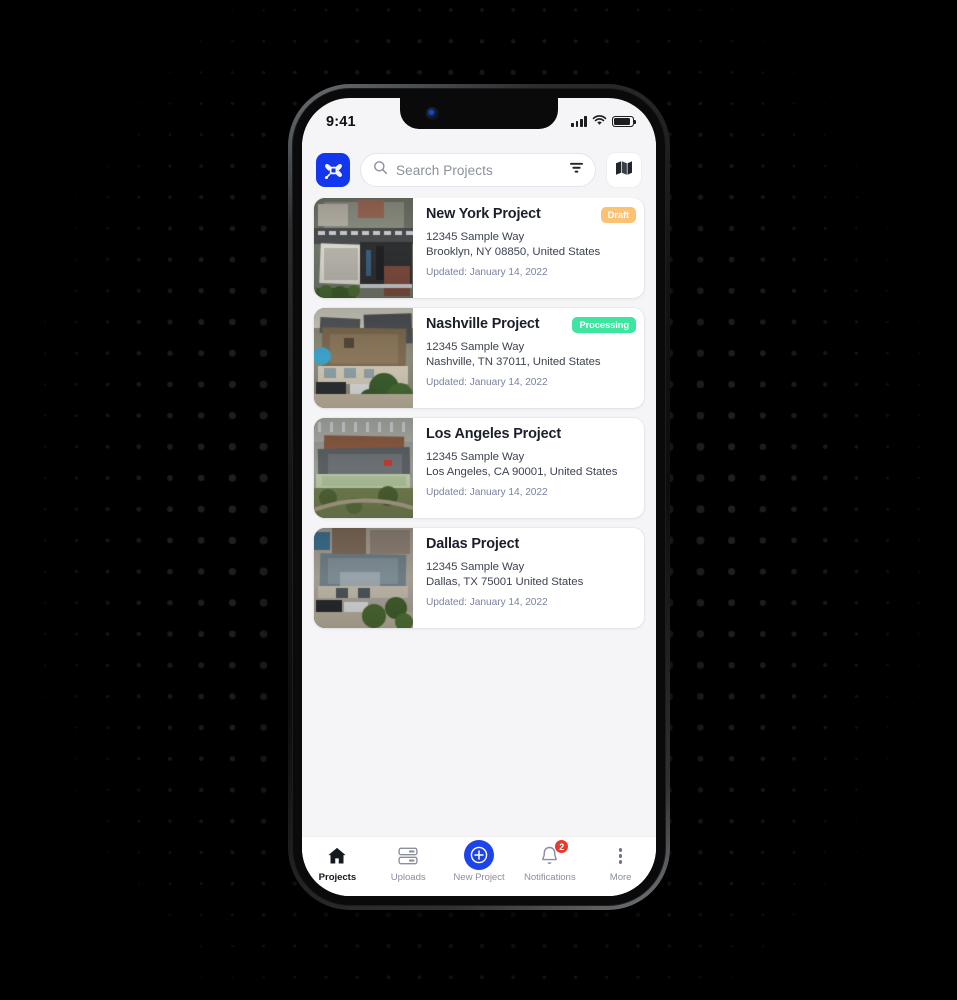 The height and width of the screenshot is (1000, 957). I want to click on uploads-icon, so click(408, 856).